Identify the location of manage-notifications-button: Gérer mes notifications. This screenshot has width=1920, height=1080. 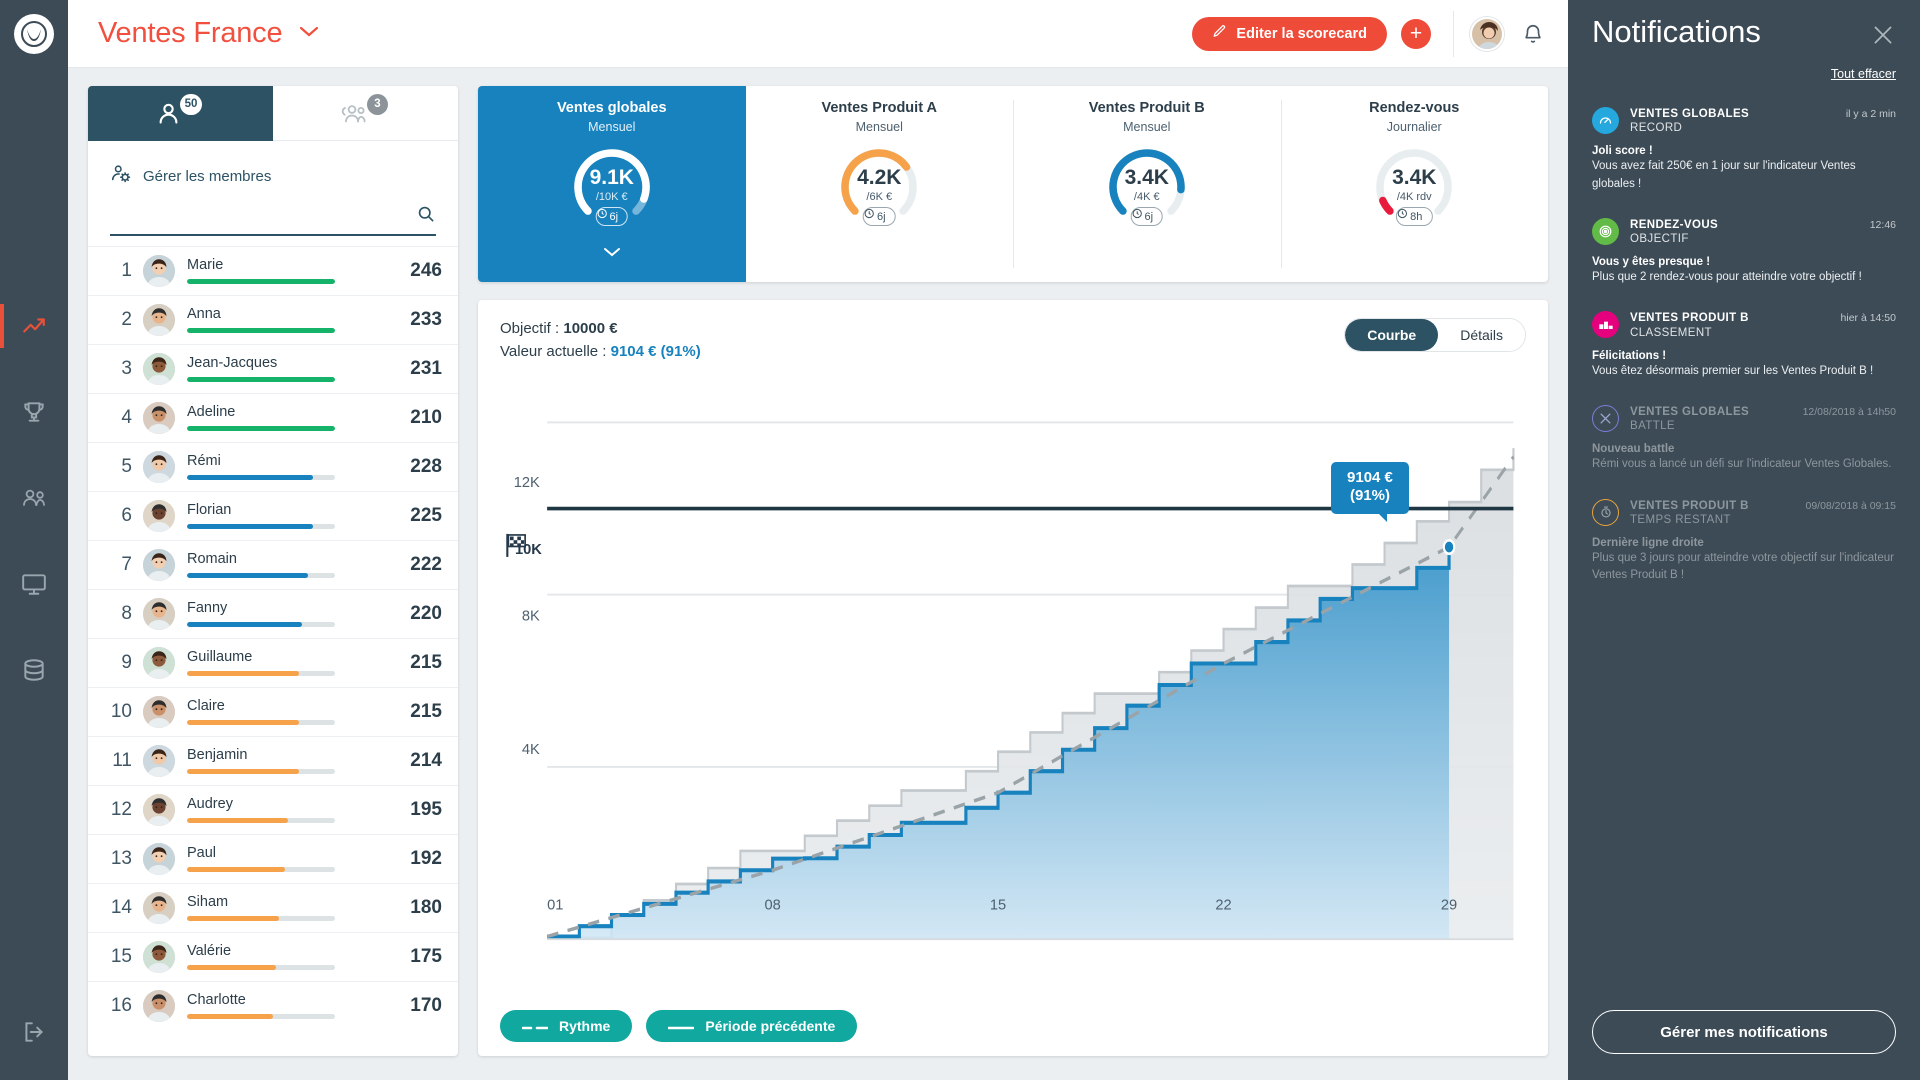
(1744, 1032).